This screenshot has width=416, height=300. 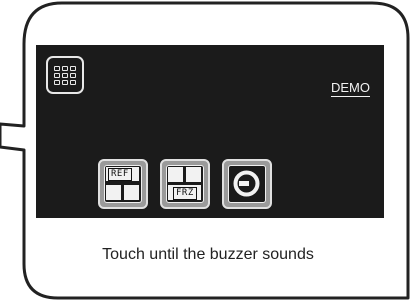 What do you see at coordinates (120, 174) in the screenshot?
I see `ref-label: REF` at bounding box center [120, 174].